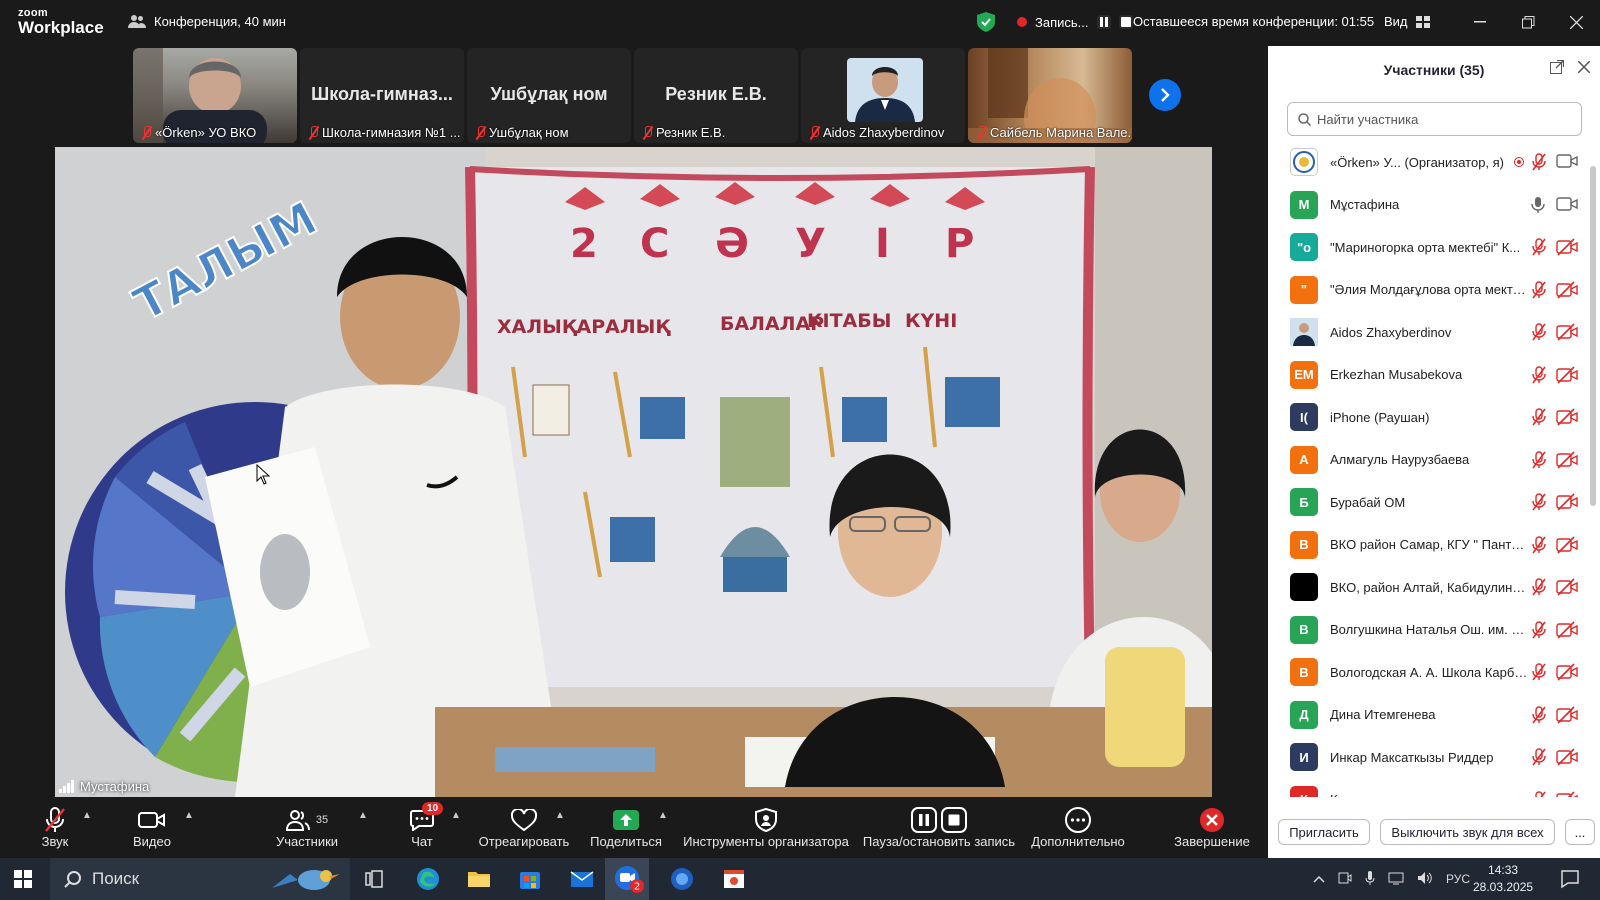 This screenshot has width=1600, height=900. Describe the element at coordinates (1467, 832) in the screenshot. I see `mute-all-button: Выключить звук для всех` at that location.